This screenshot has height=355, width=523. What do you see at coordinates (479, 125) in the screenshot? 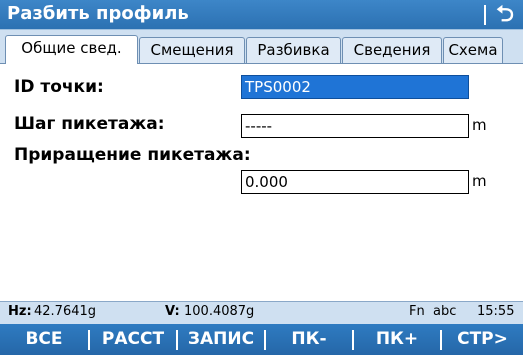
I see `chainage-step-unit: m` at bounding box center [479, 125].